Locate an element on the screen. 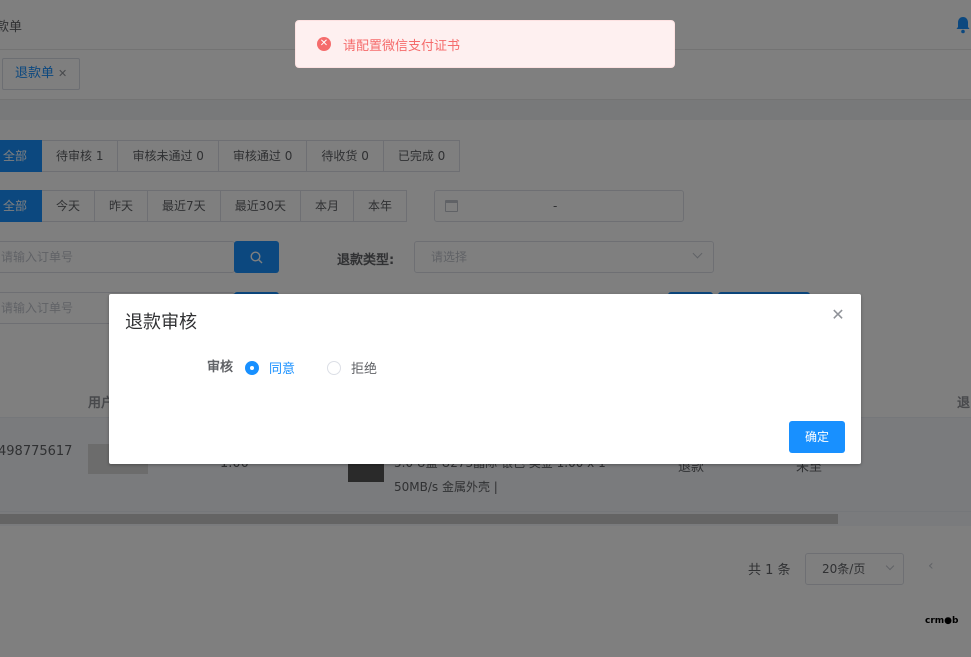 The image size is (971, 657). confirm-button: 确定 is located at coordinates (817, 437).